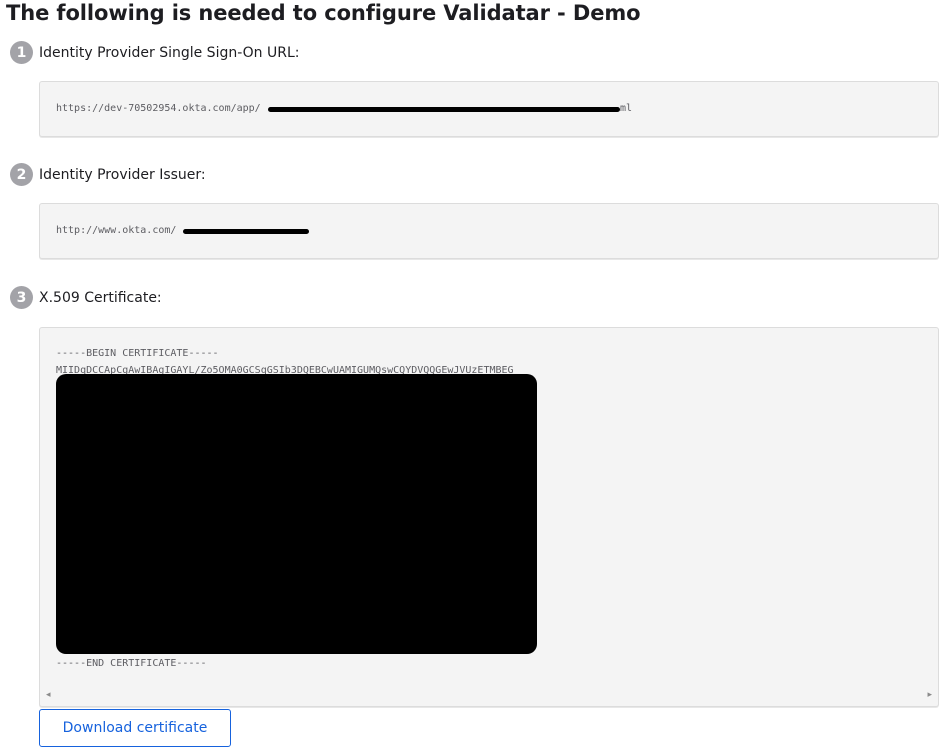  I want to click on download-certificate-button: Download certificate, so click(135, 728).